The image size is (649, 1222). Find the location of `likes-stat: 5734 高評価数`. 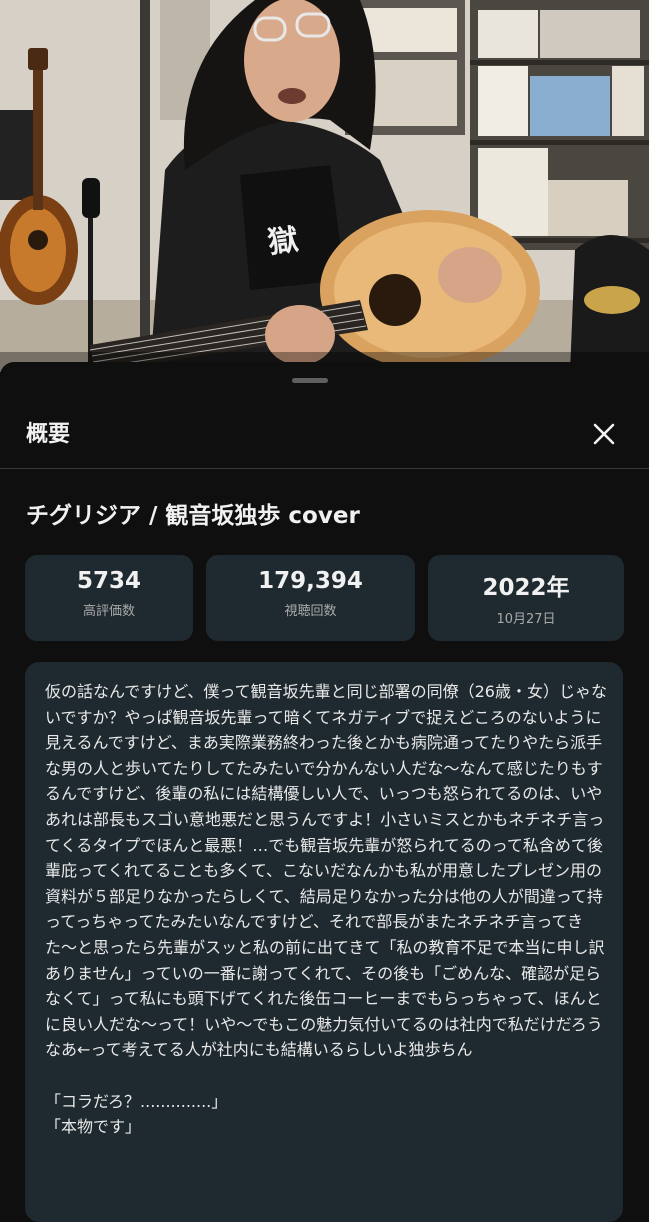

likes-stat: 5734 高評価数 is located at coordinates (109, 598).